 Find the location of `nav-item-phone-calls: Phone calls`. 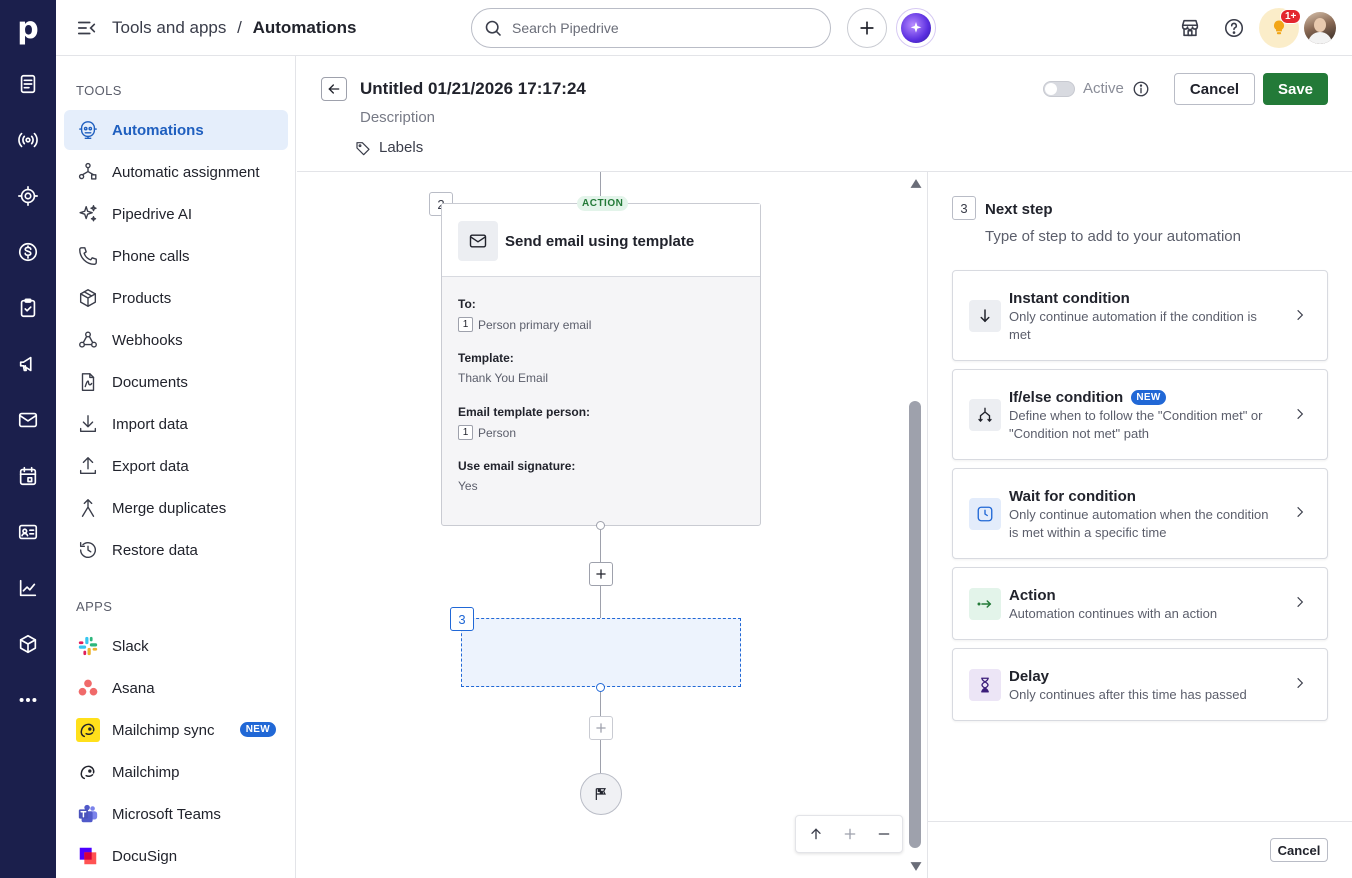

nav-item-phone-calls: Phone calls is located at coordinates (176, 256).